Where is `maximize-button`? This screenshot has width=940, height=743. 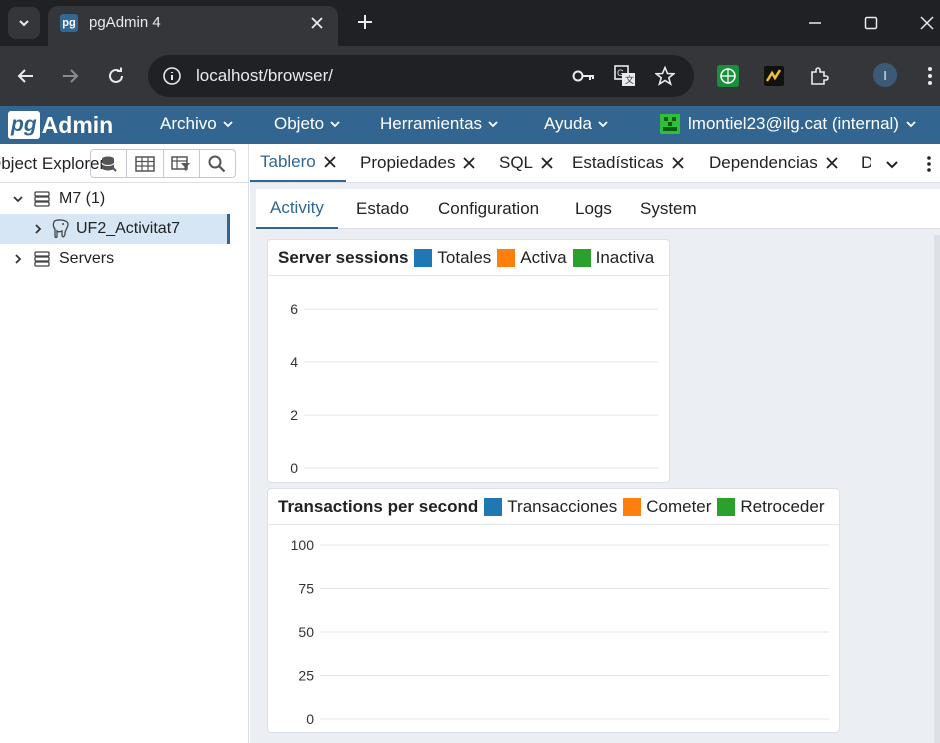 maximize-button is located at coordinates (871, 23).